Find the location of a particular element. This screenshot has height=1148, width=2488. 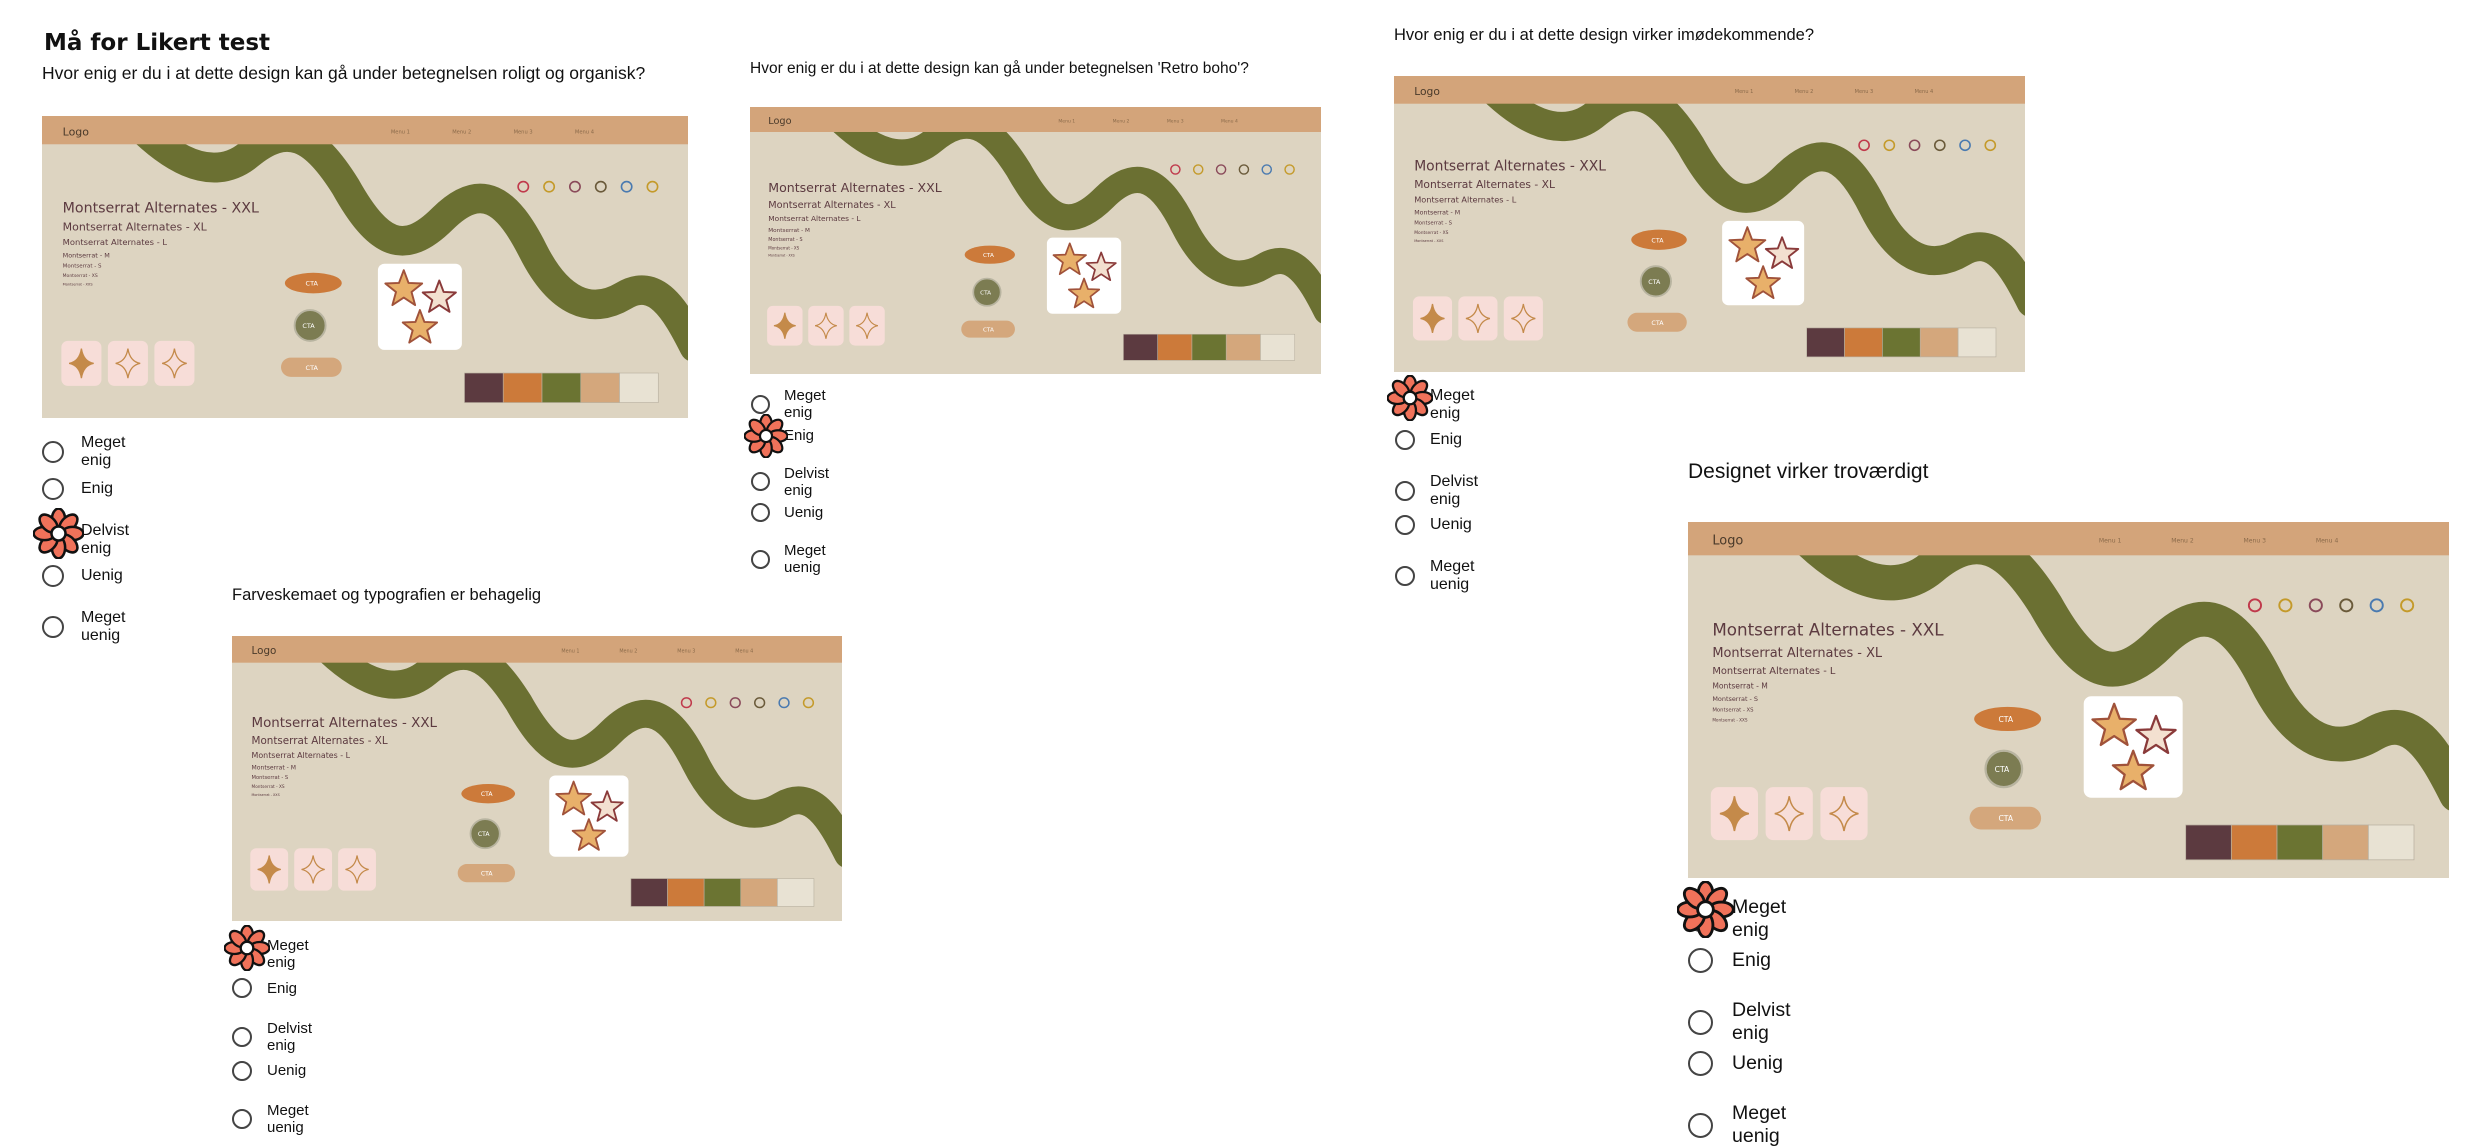

radio-option: Meget enig is located at coordinates (83, 452).